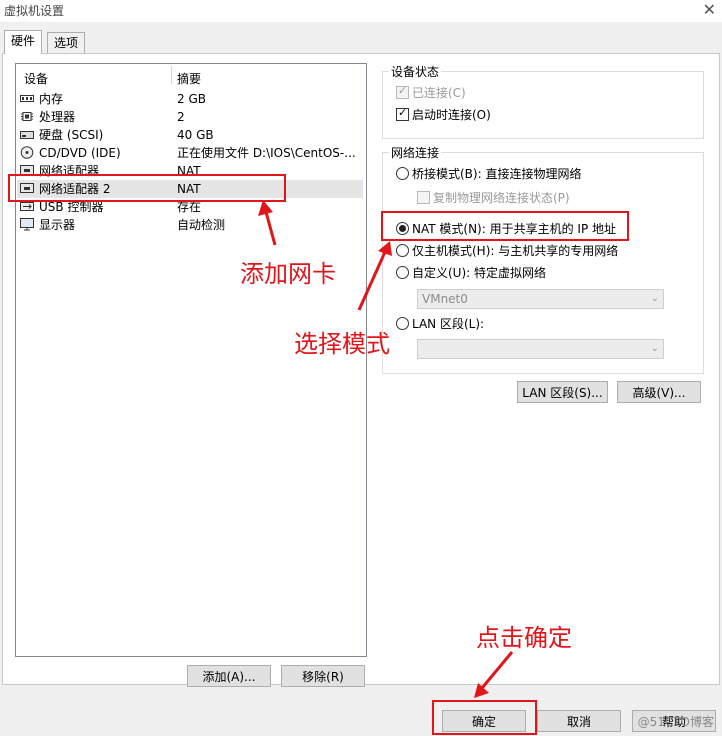  What do you see at coordinates (415, 152) in the screenshot?
I see `network-connection-title: 网络连接` at bounding box center [415, 152].